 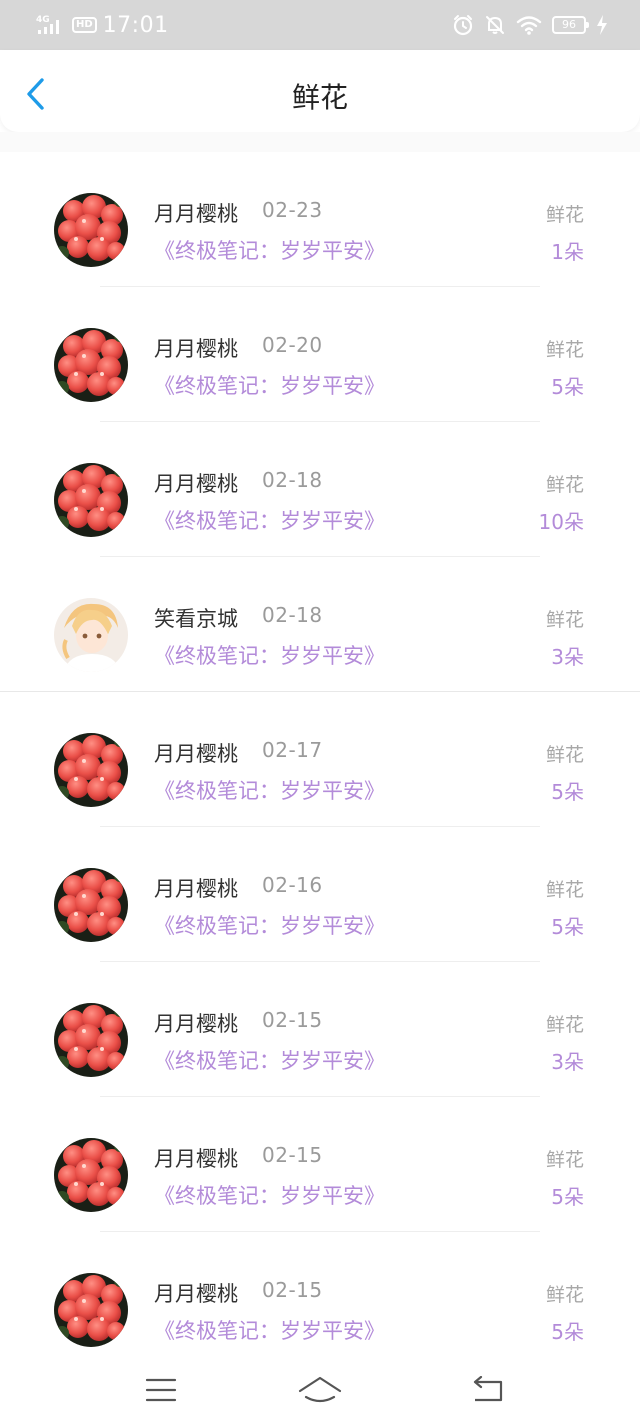 I want to click on wifi-icon, so click(x=529, y=25).